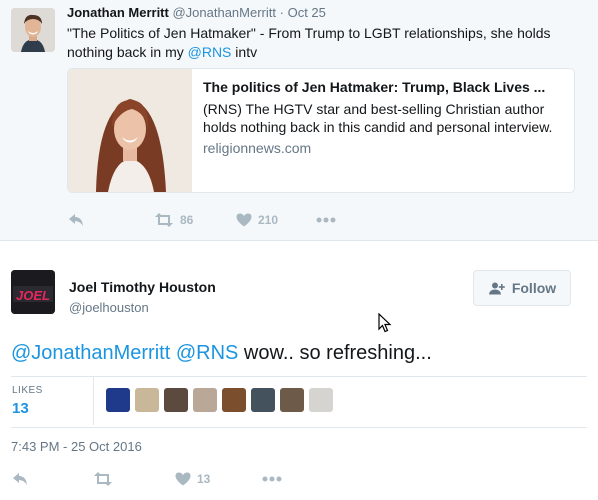 The width and height of the screenshot is (598, 500). I want to click on author-name: Joel Timothy Houston, so click(142, 287).